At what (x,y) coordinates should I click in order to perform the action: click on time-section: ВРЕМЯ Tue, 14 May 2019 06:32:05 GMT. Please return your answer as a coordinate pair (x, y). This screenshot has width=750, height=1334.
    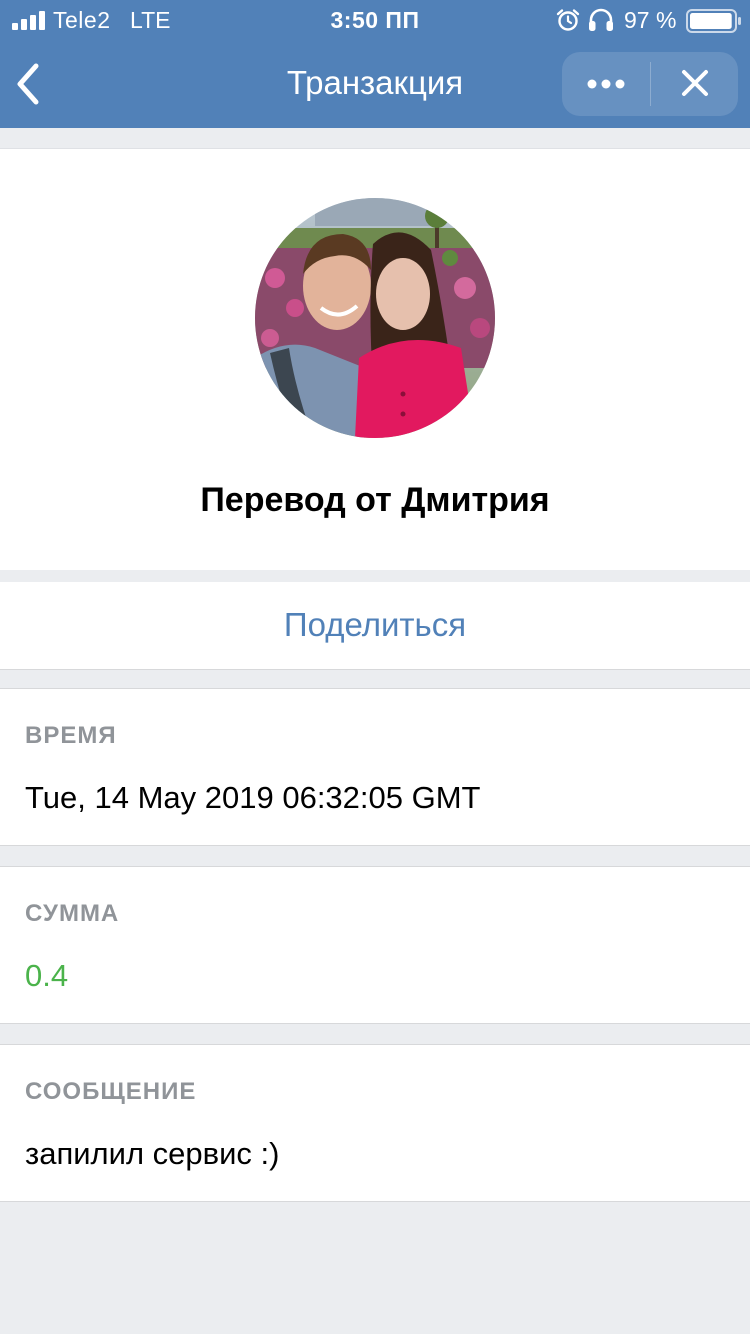
    Looking at the image, I should click on (375, 767).